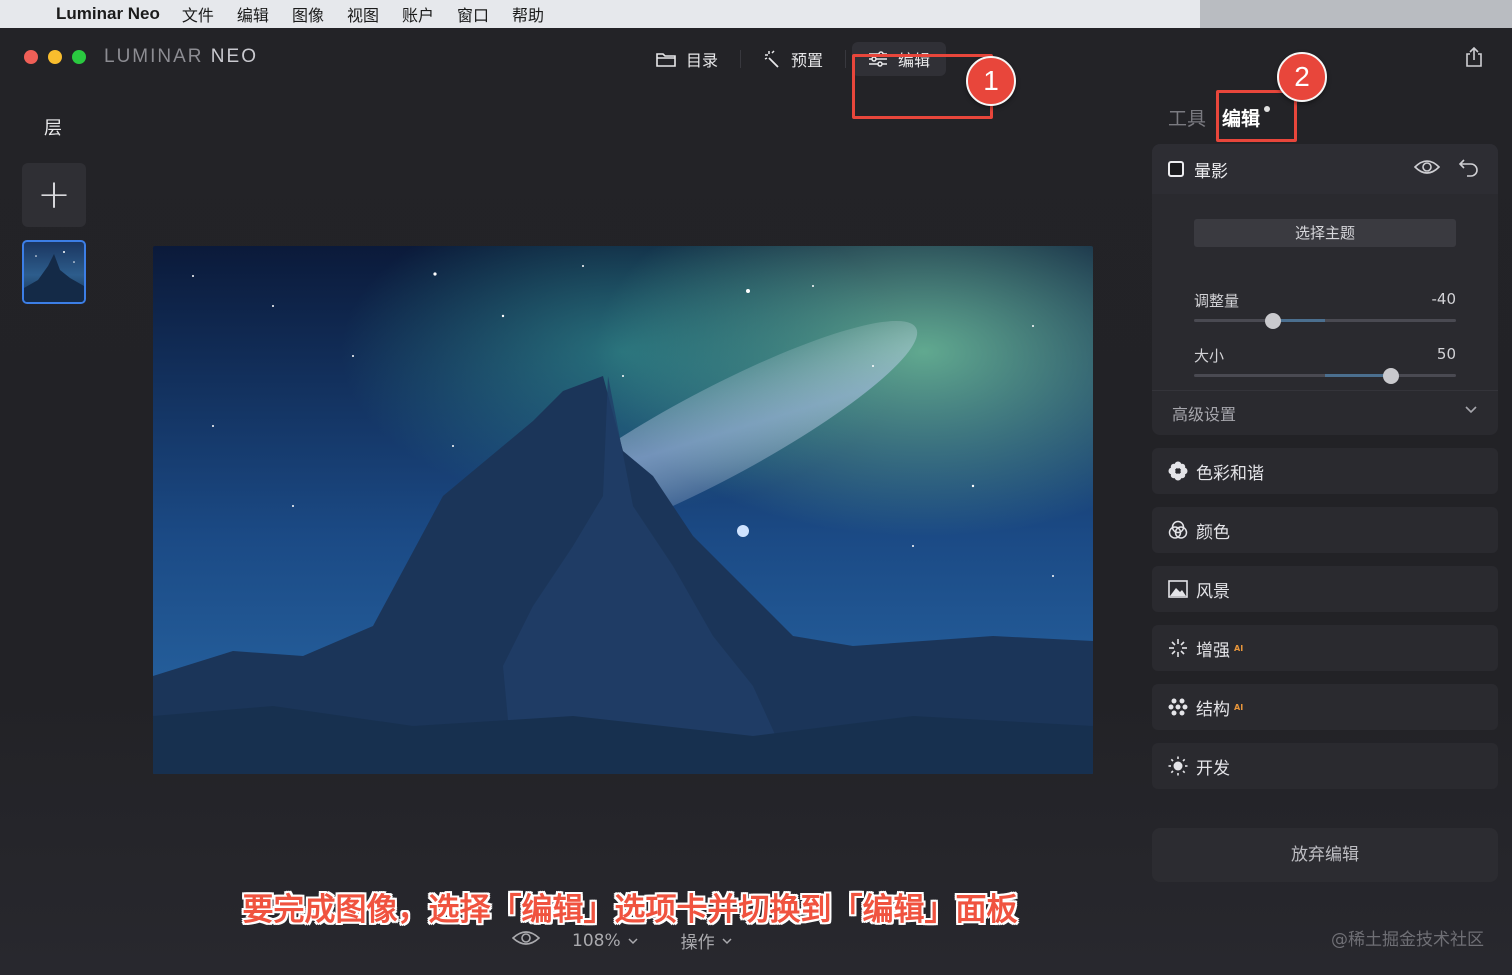  Describe the element at coordinates (1325, 169) in the screenshot. I see `vignette-header: 暈影` at that location.